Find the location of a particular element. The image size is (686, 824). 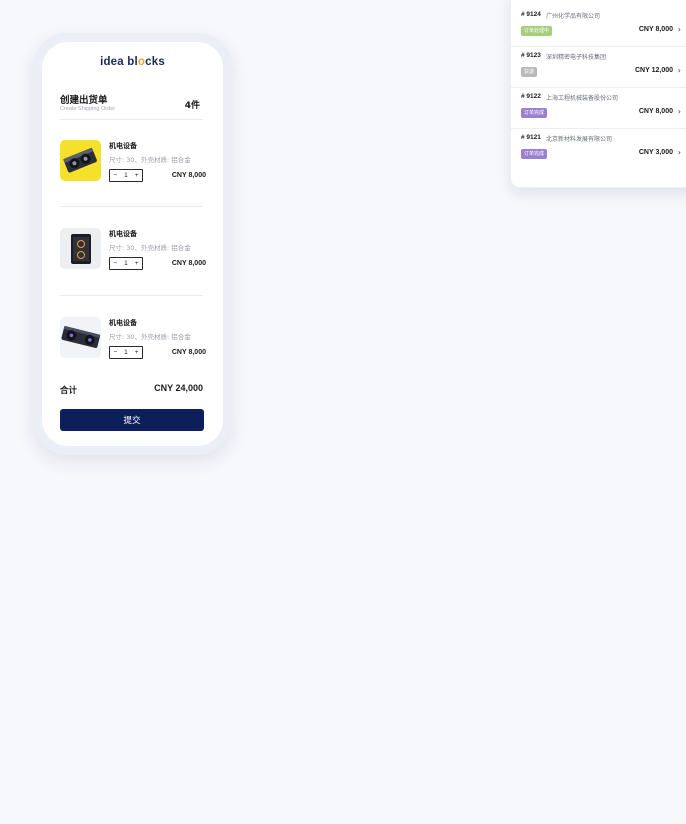

order-price: CNY 3,000 is located at coordinates (655, 152).